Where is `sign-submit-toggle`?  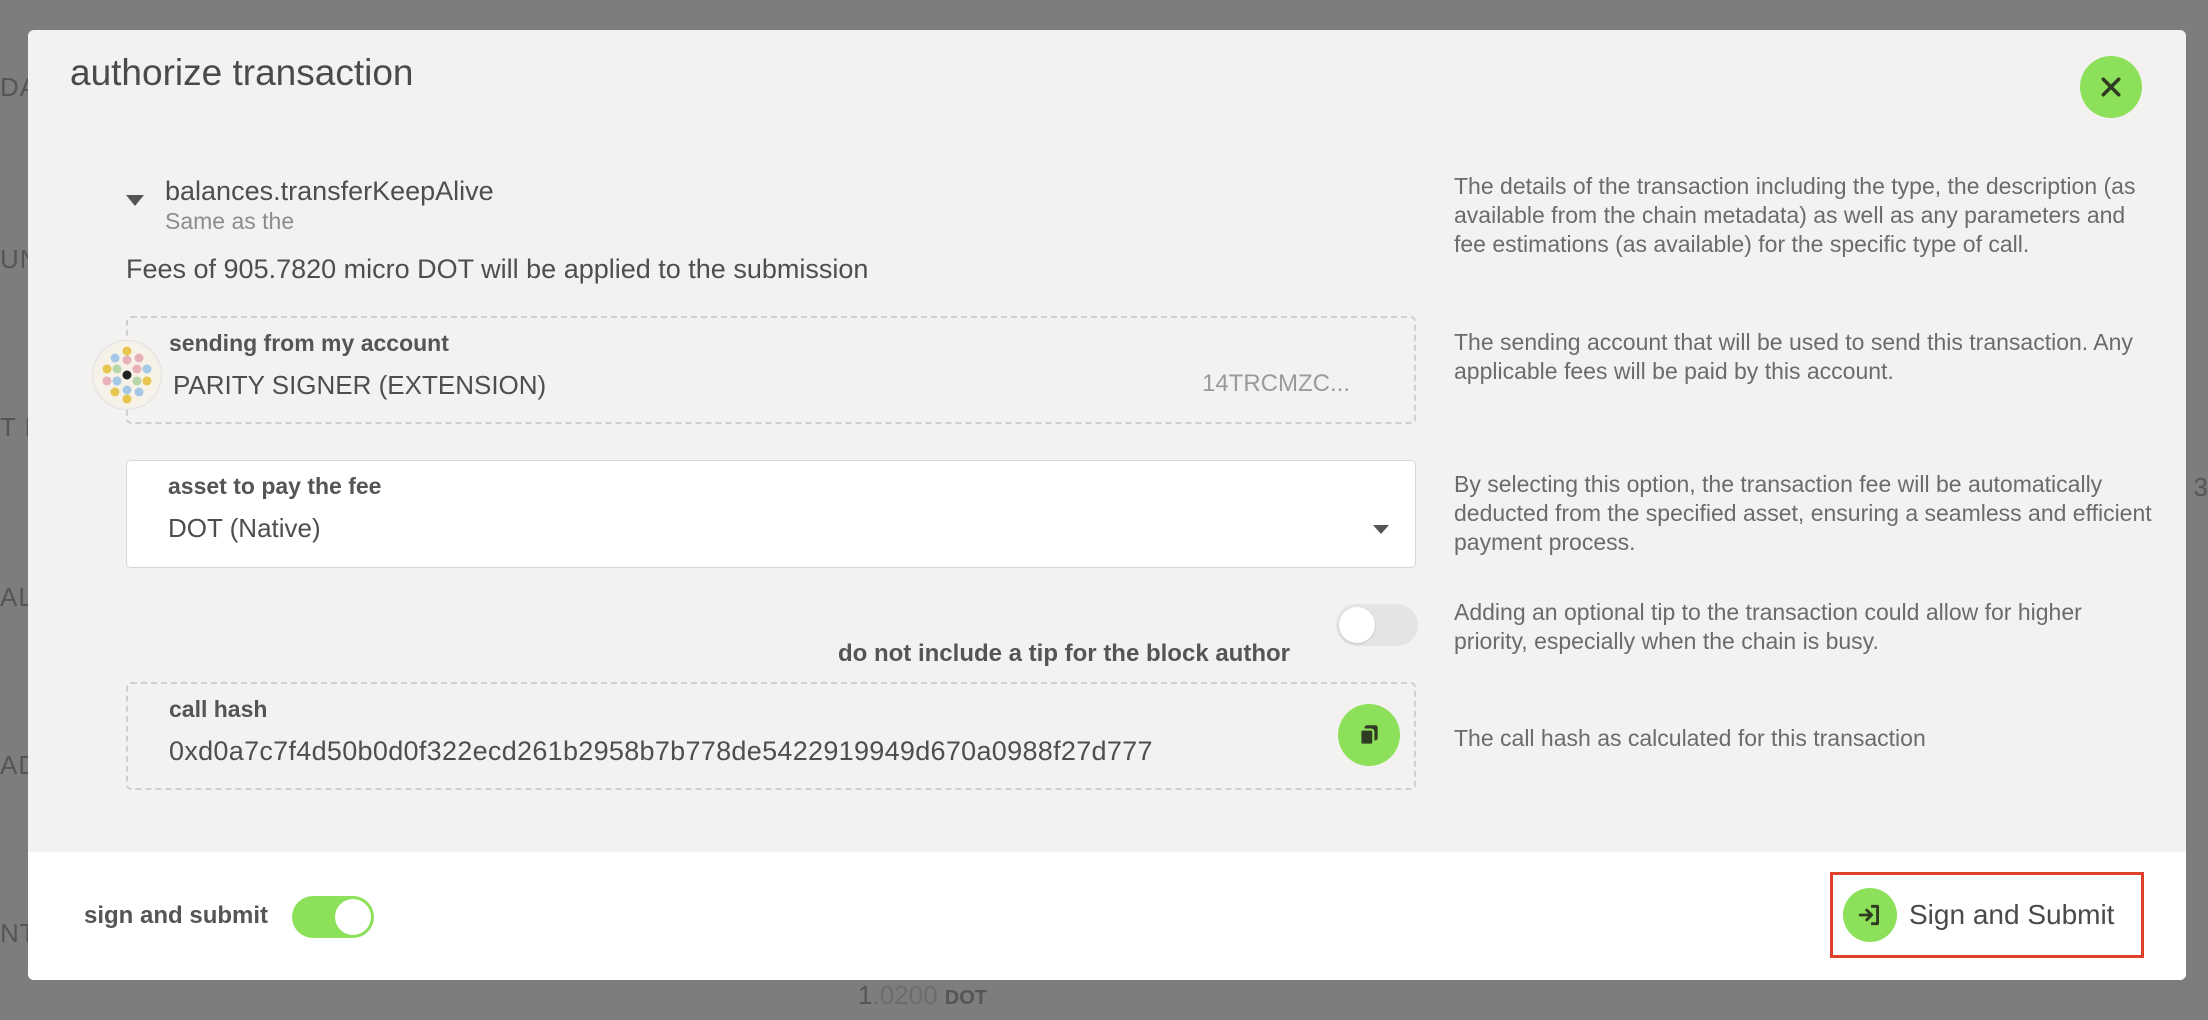
sign-submit-toggle is located at coordinates (333, 917).